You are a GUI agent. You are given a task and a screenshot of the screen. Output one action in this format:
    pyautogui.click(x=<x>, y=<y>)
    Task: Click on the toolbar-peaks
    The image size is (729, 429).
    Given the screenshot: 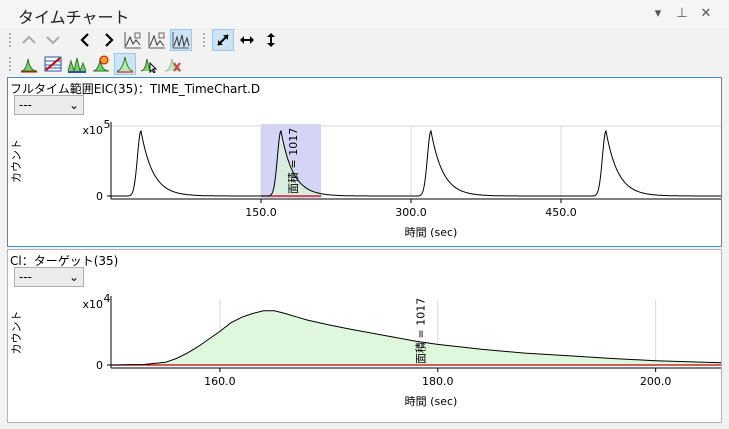 What is the action you would take?
    pyautogui.click(x=364, y=64)
    